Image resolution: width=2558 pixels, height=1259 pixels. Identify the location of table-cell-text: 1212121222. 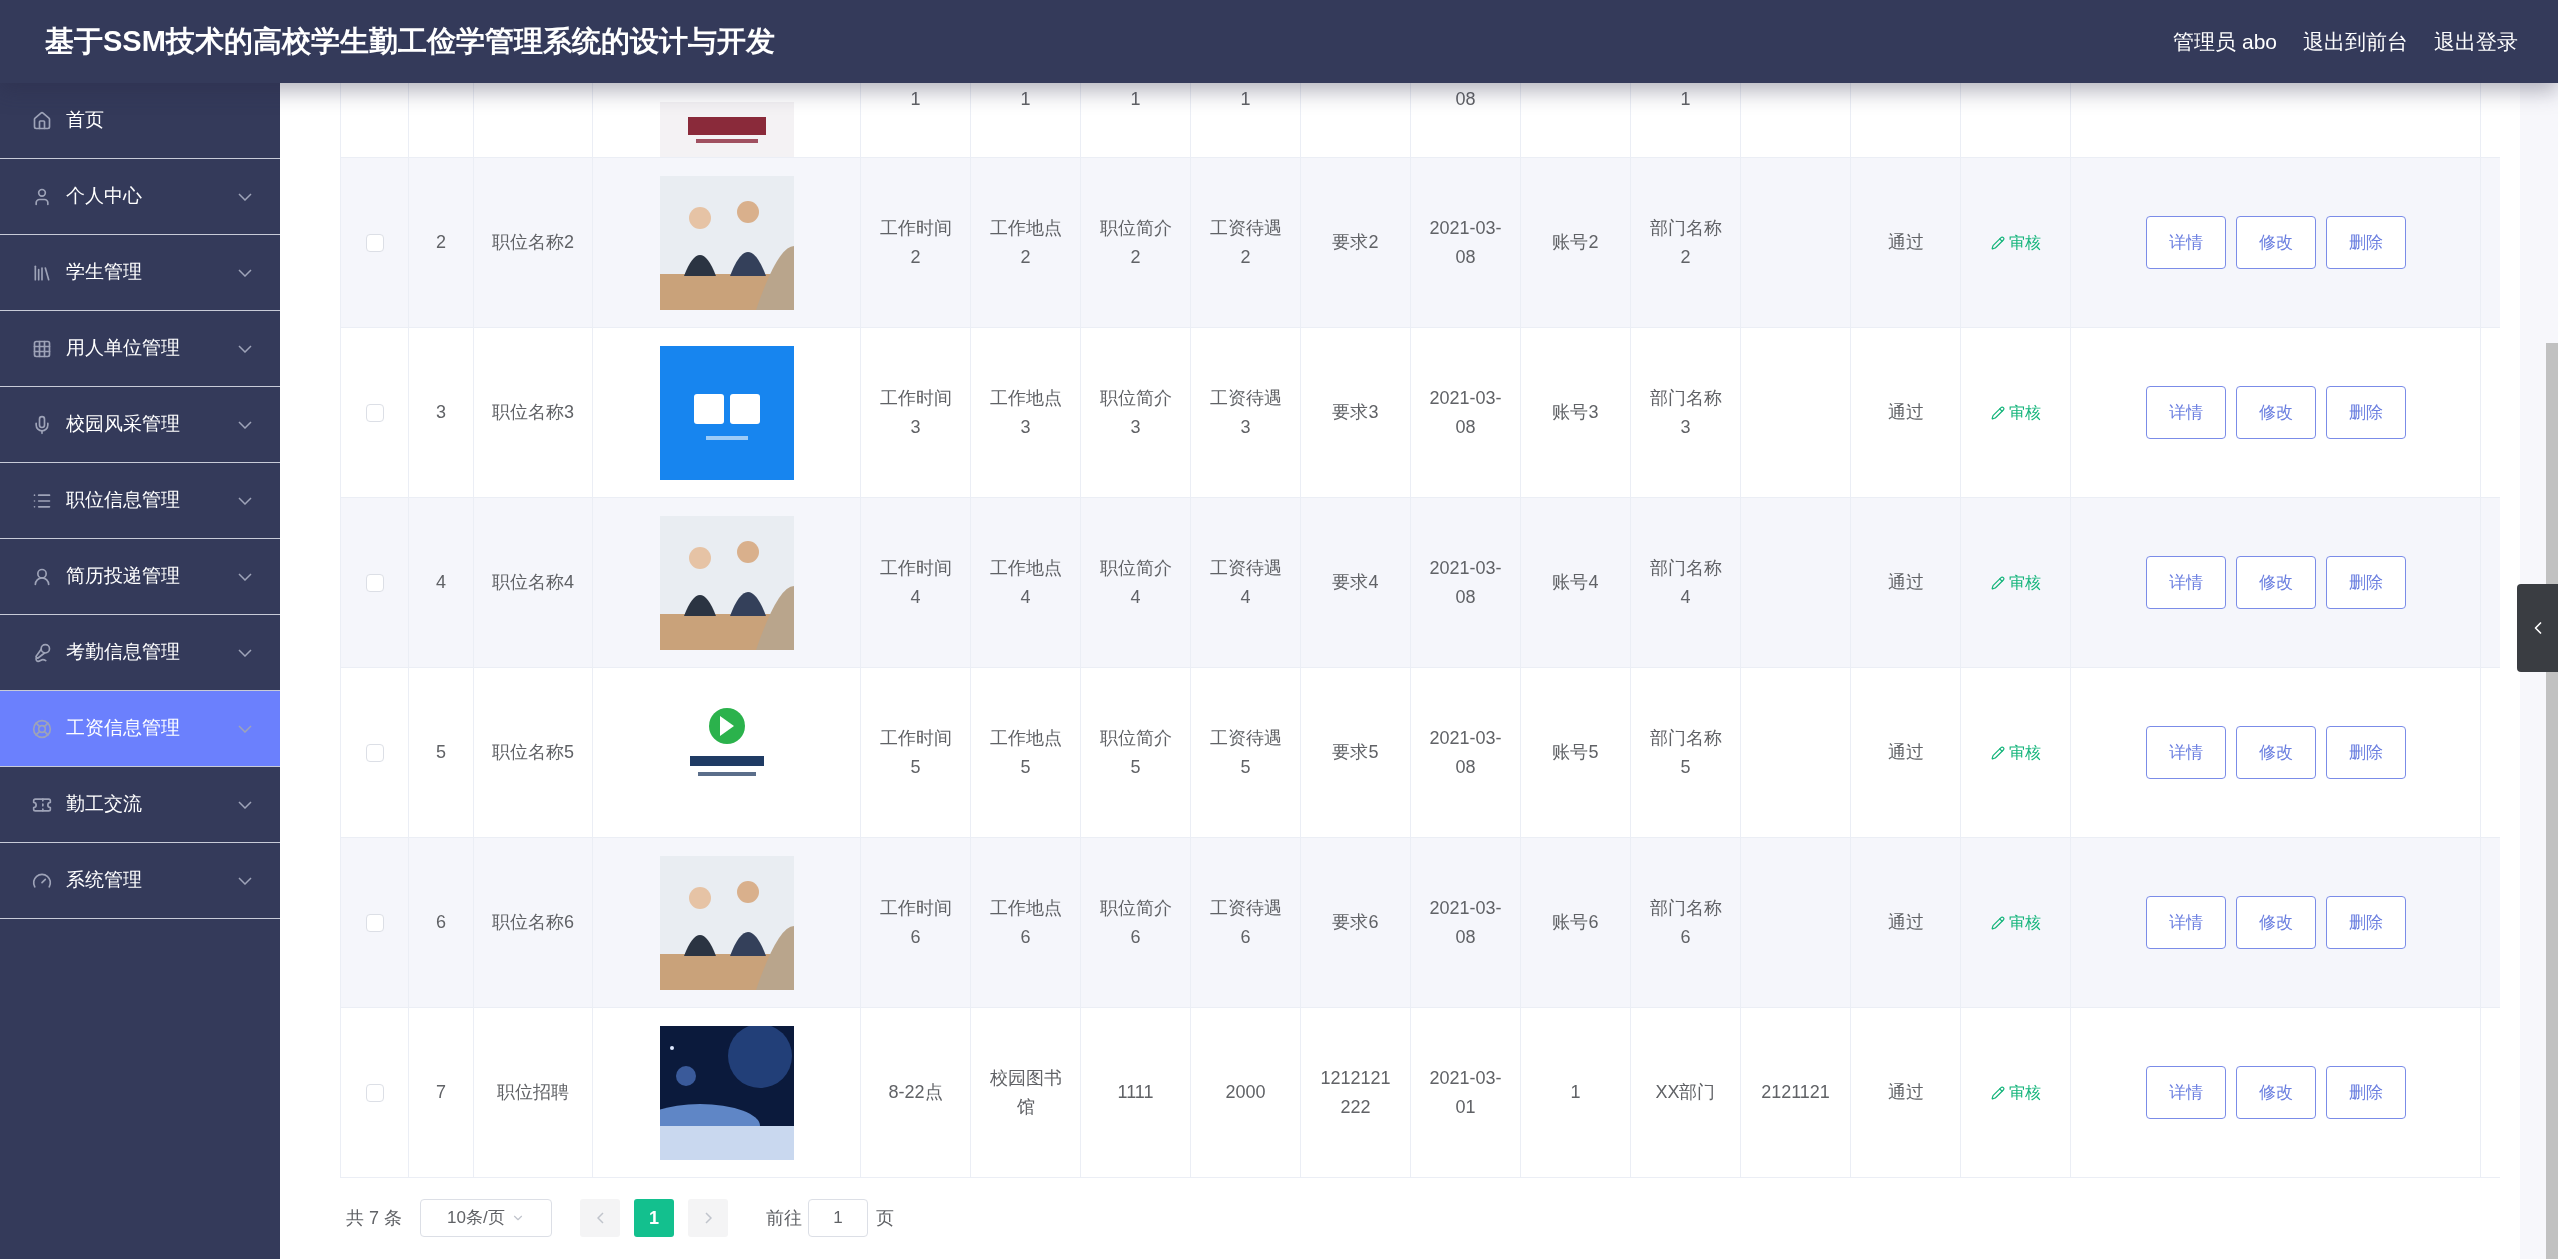
(1355, 1092).